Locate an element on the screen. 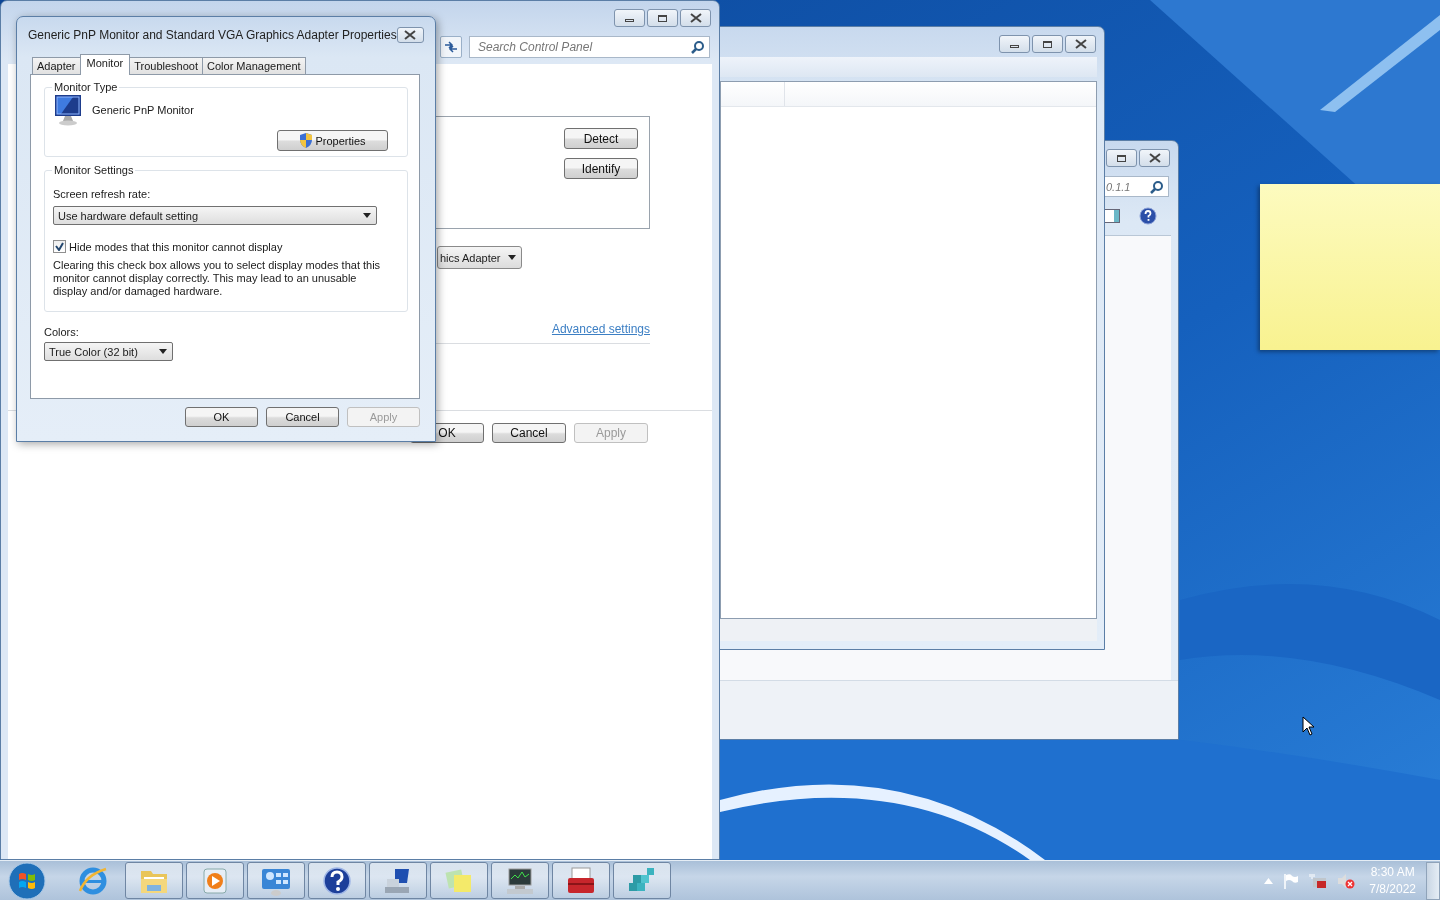  detect-button: Detect is located at coordinates (601, 138).